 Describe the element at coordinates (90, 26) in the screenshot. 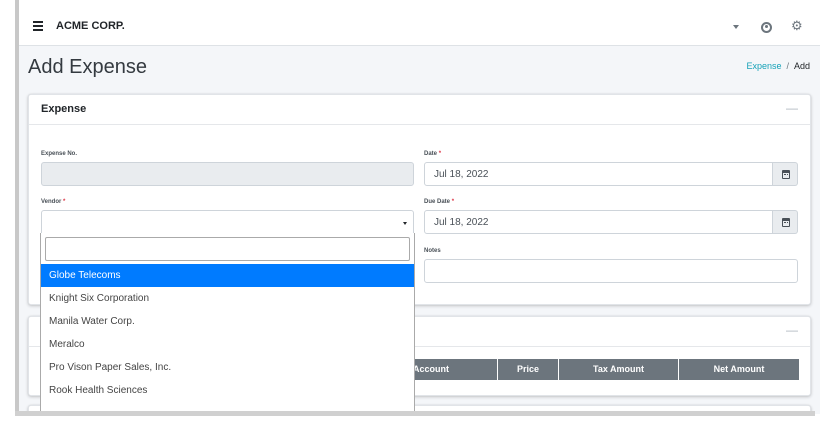

I see `brand-name: ACME CORP.` at that location.